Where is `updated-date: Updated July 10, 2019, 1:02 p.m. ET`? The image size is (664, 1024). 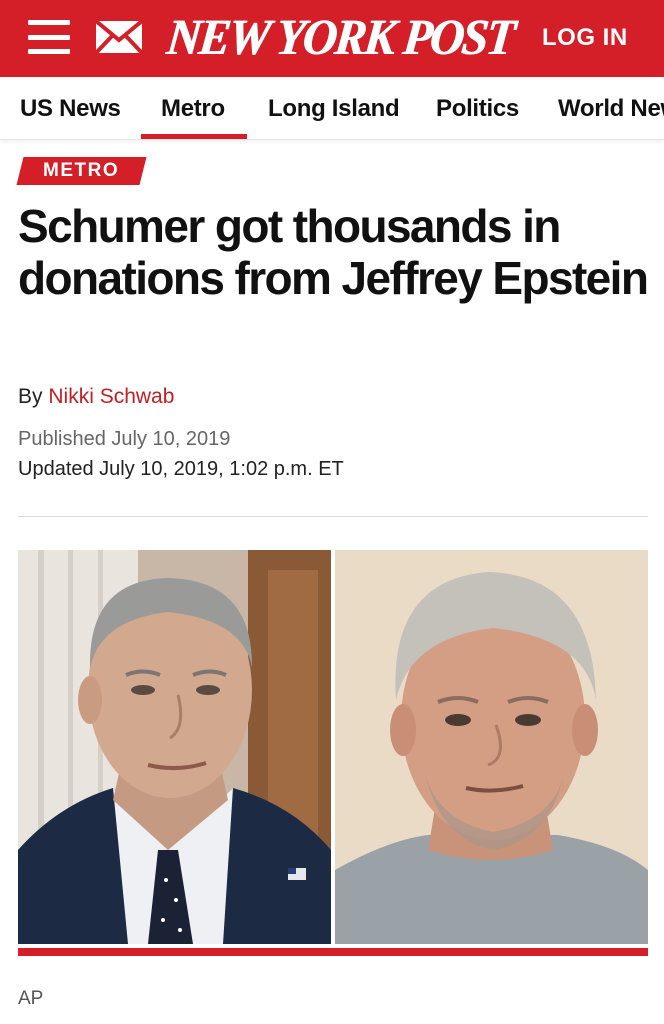 updated-date: Updated July 10, 2019, 1:02 p.m. ET is located at coordinates (181, 469).